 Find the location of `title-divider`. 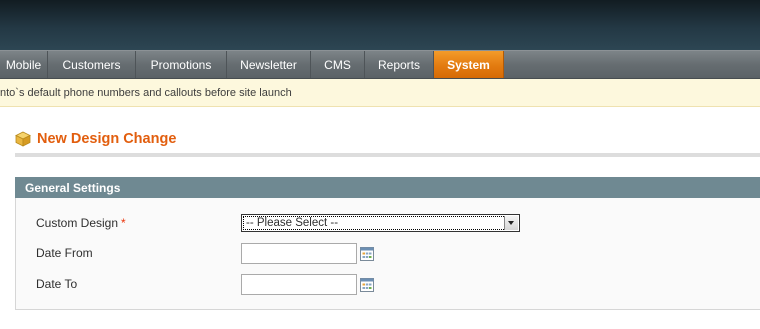

title-divider is located at coordinates (387, 155).